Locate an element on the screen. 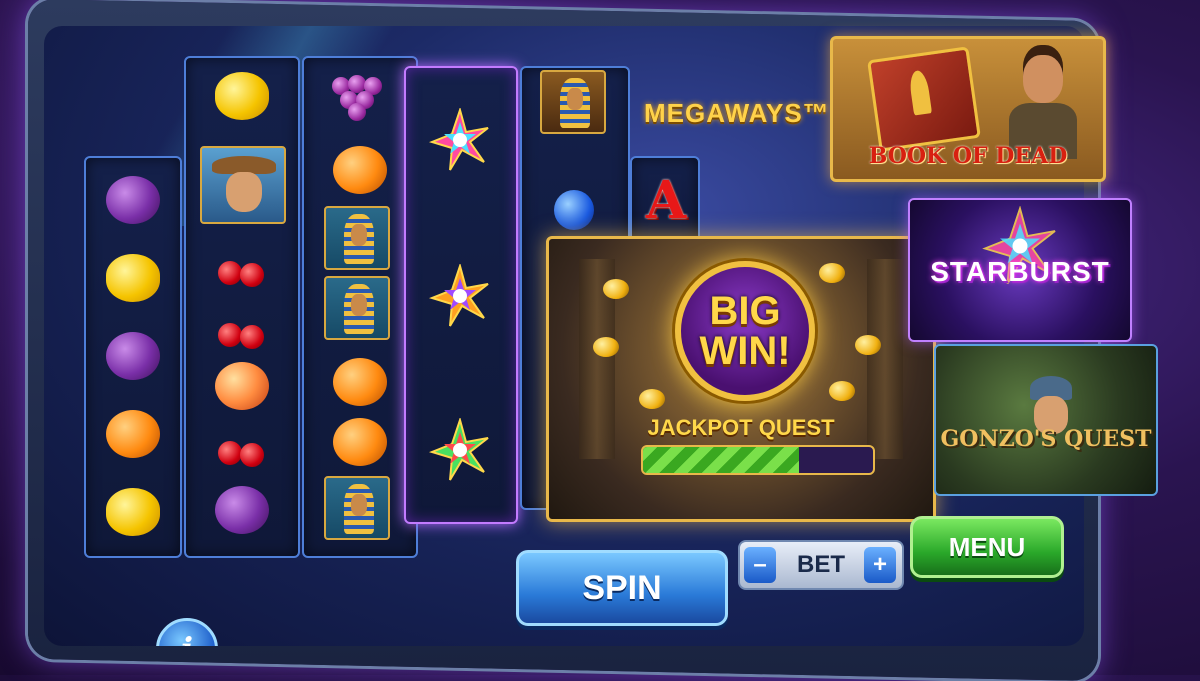  reel-4-highlighted is located at coordinates (461, 295).